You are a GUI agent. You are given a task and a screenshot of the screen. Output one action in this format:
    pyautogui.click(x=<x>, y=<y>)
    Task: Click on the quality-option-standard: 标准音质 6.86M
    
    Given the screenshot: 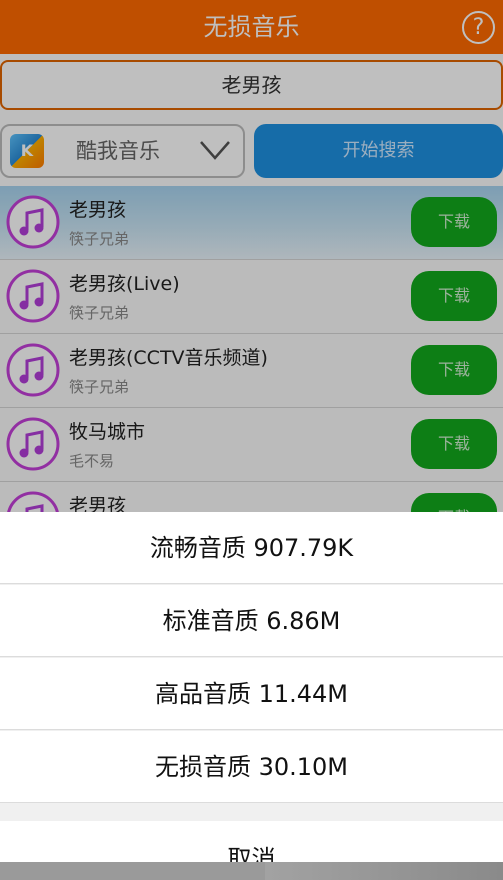 What is the action you would take?
    pyautogui.click(x=251, y=621)
    